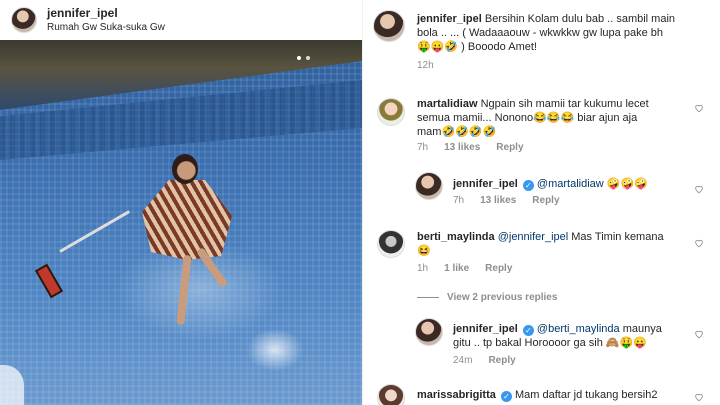 This screenshot has height=405, width=720. What do you see at coordinates (12, 385) in the screenshot?
I see `video-indicator-icon` at bounding box center [12, 385].